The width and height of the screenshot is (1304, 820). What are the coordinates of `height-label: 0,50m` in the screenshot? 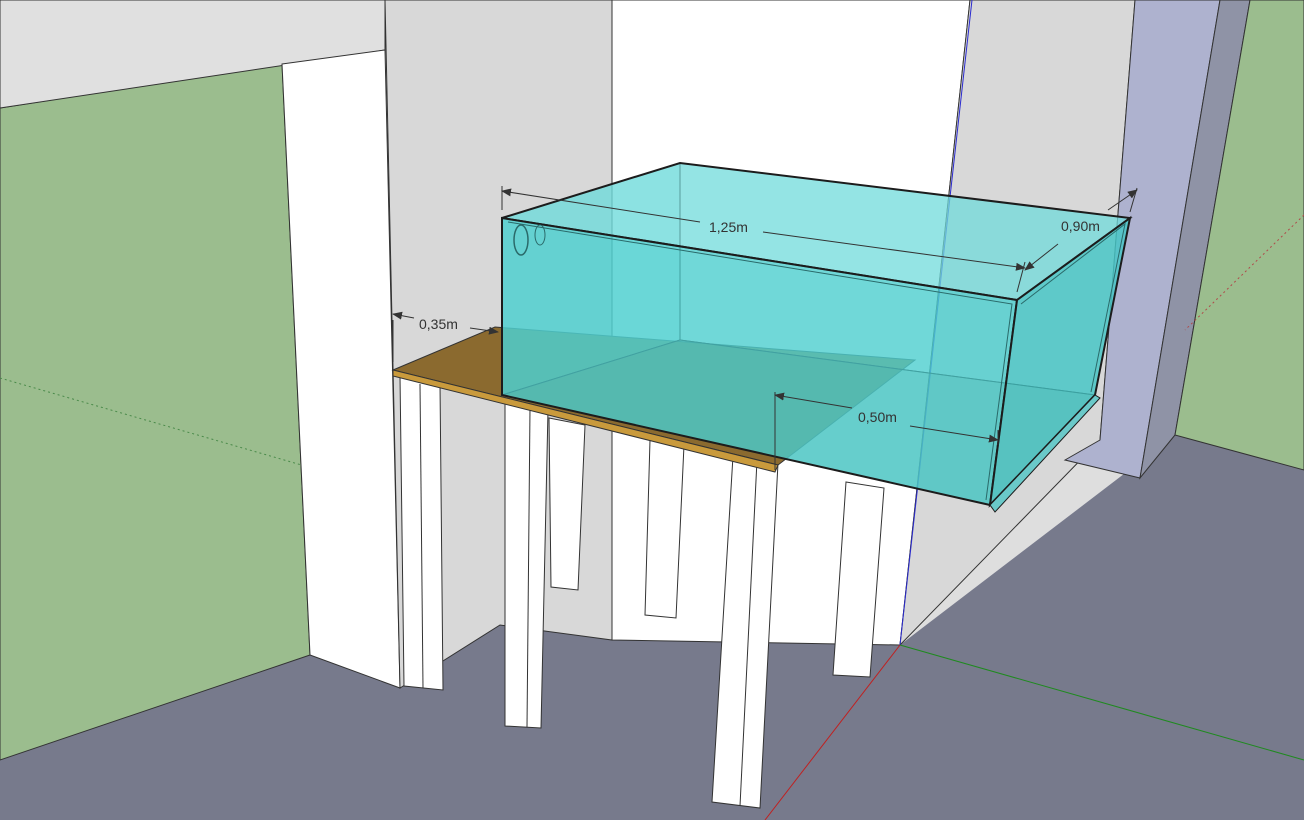 It's located at (877, 417).